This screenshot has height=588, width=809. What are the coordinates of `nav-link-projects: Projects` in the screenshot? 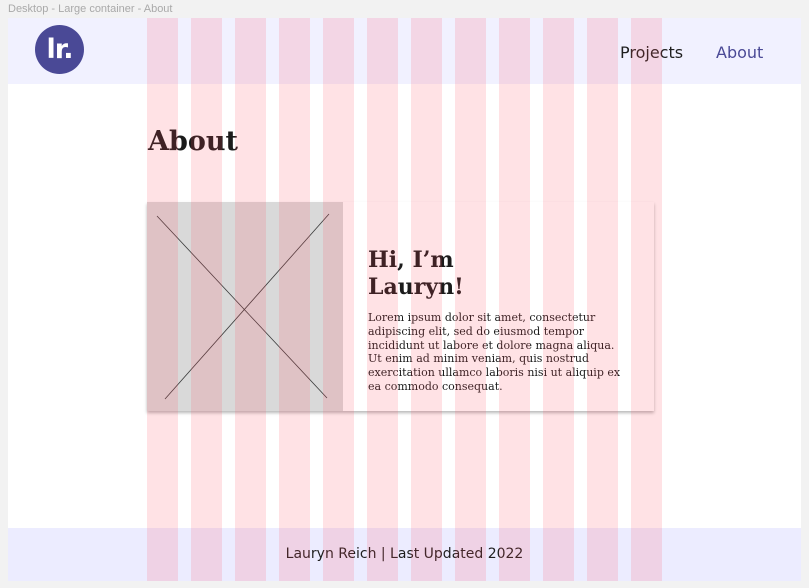 It's located at (651, 52).